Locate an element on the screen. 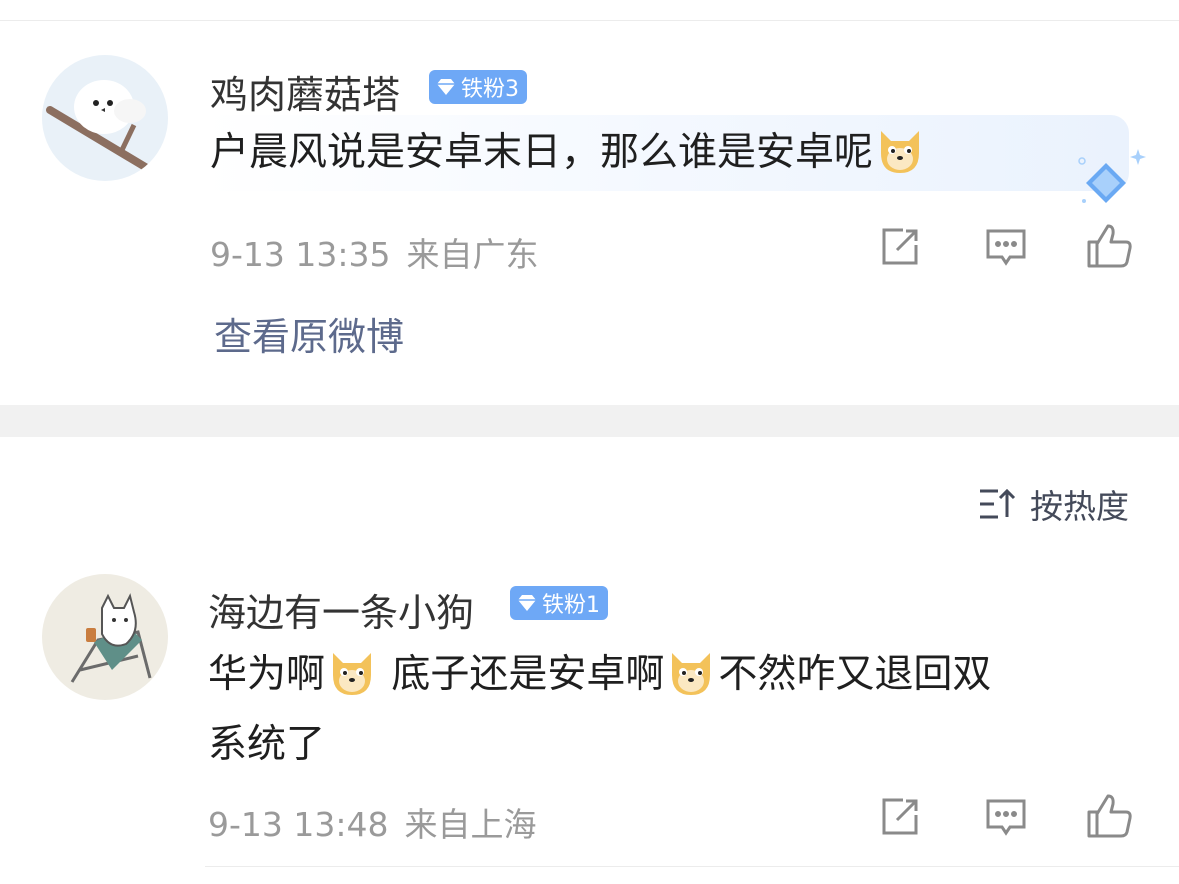  comment-time: 9-13 13:35 is located at coordinates (300, 254).